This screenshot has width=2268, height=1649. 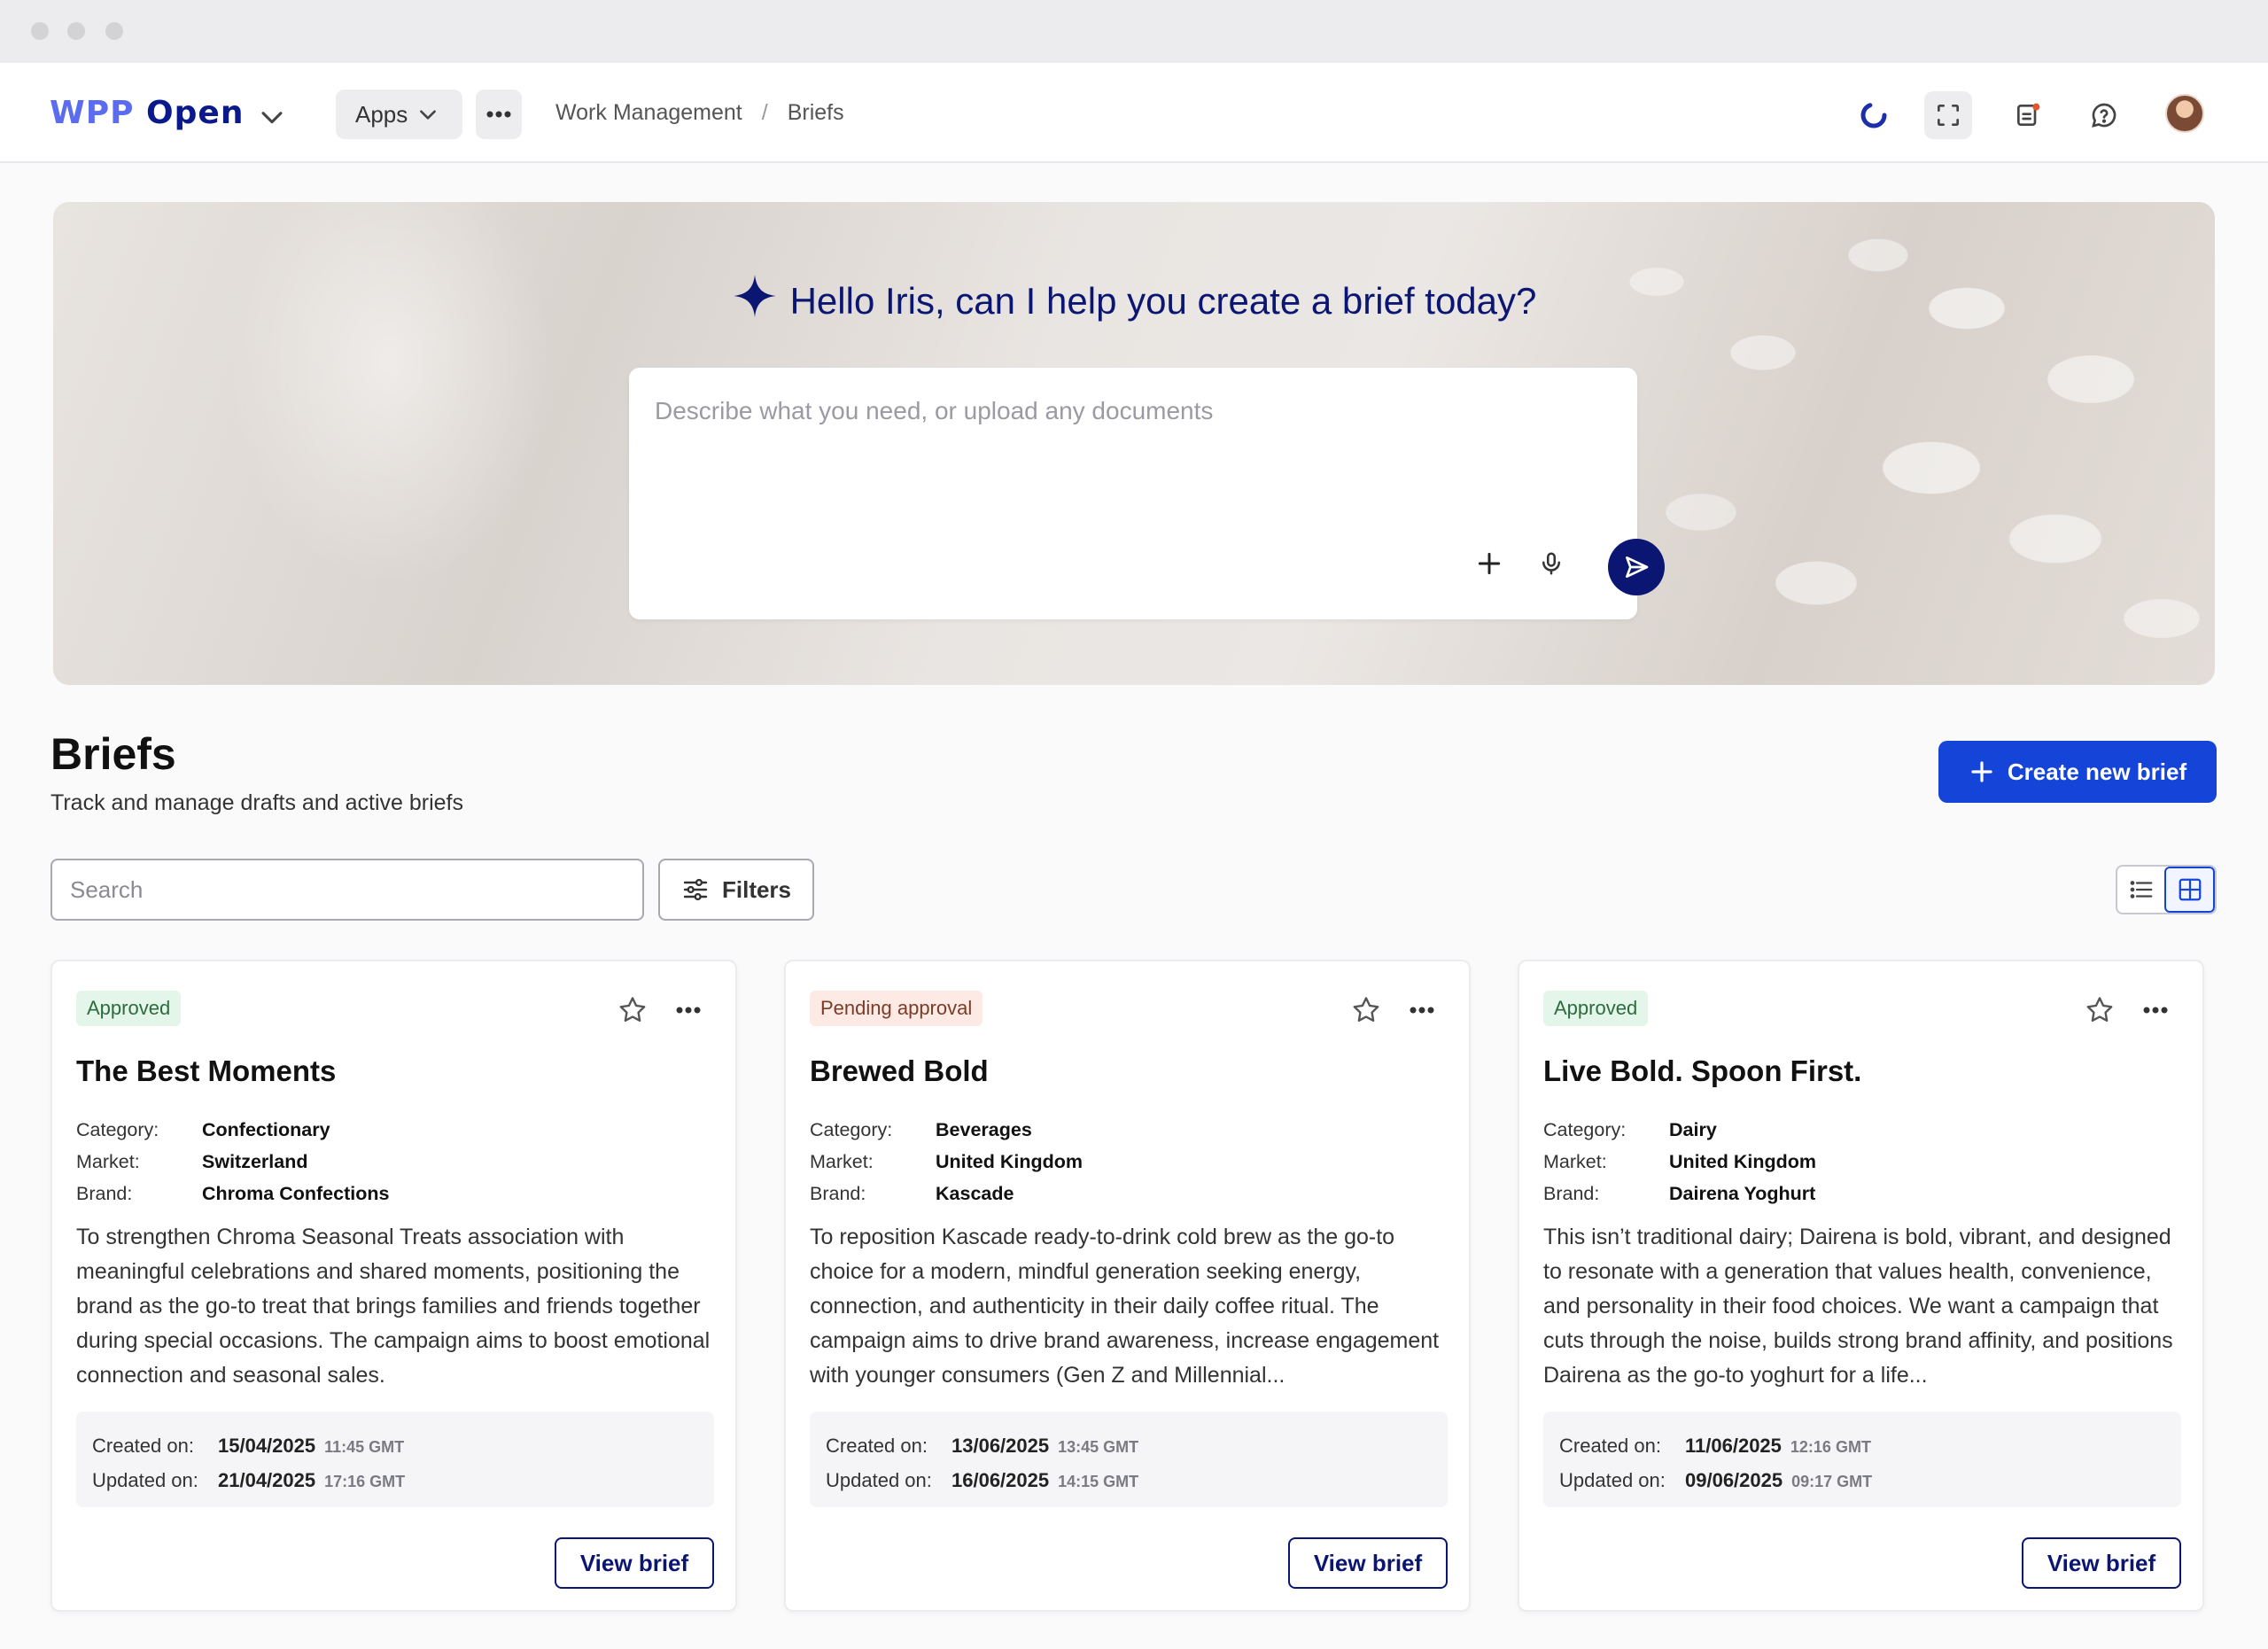 I want to click on help-button, so click(x=2104, y=115).